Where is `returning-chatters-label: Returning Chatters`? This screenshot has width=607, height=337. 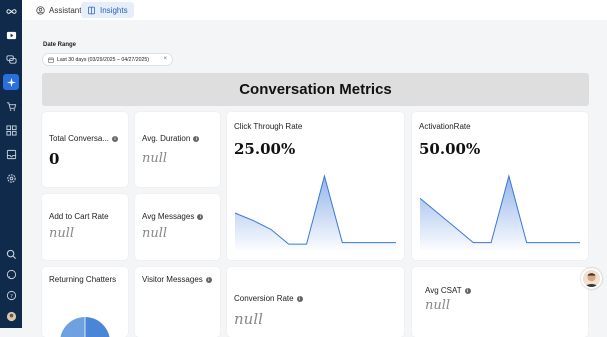
returning-chatters-label: Returning Chatters is located at coordinates (82, 279).